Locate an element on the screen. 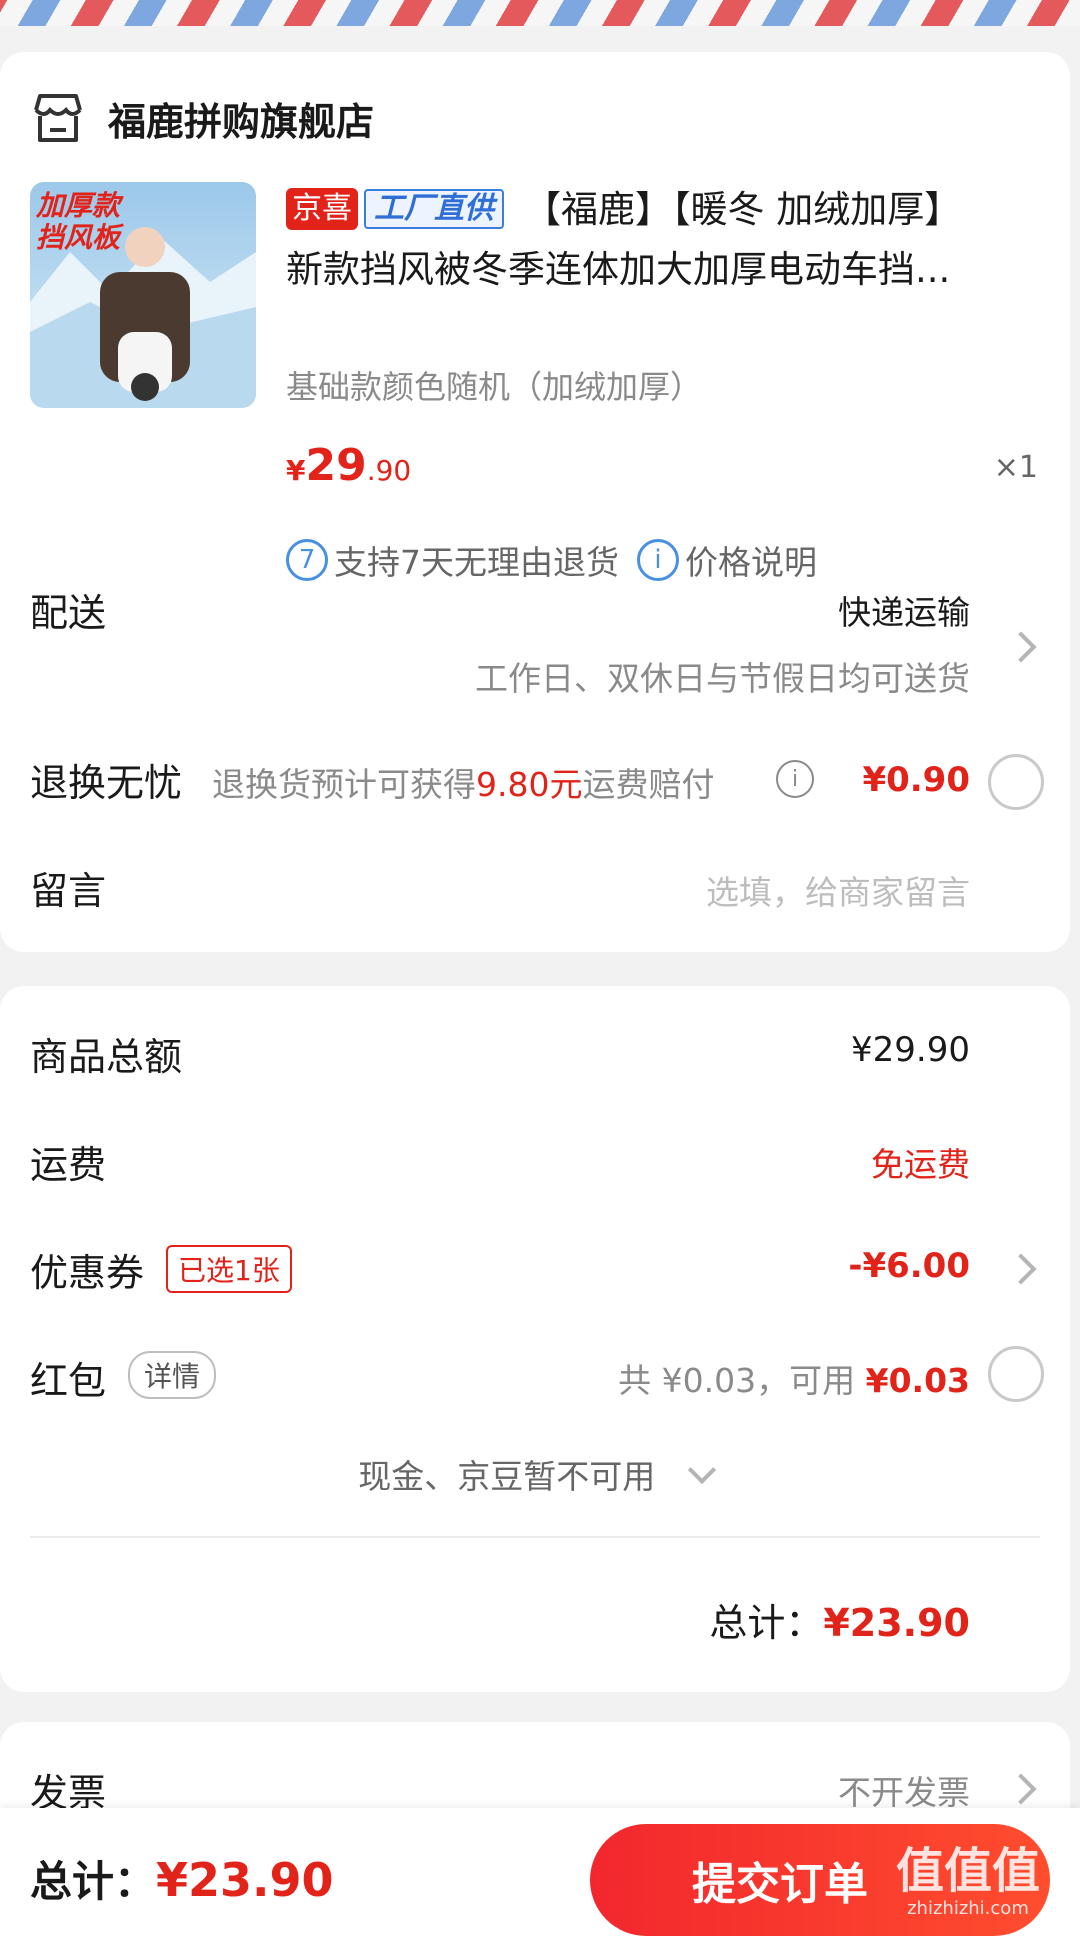 The height and width of the screenshot is (1951, 1080). shipping-label: 运费 is located at coordinates (68, 1165).